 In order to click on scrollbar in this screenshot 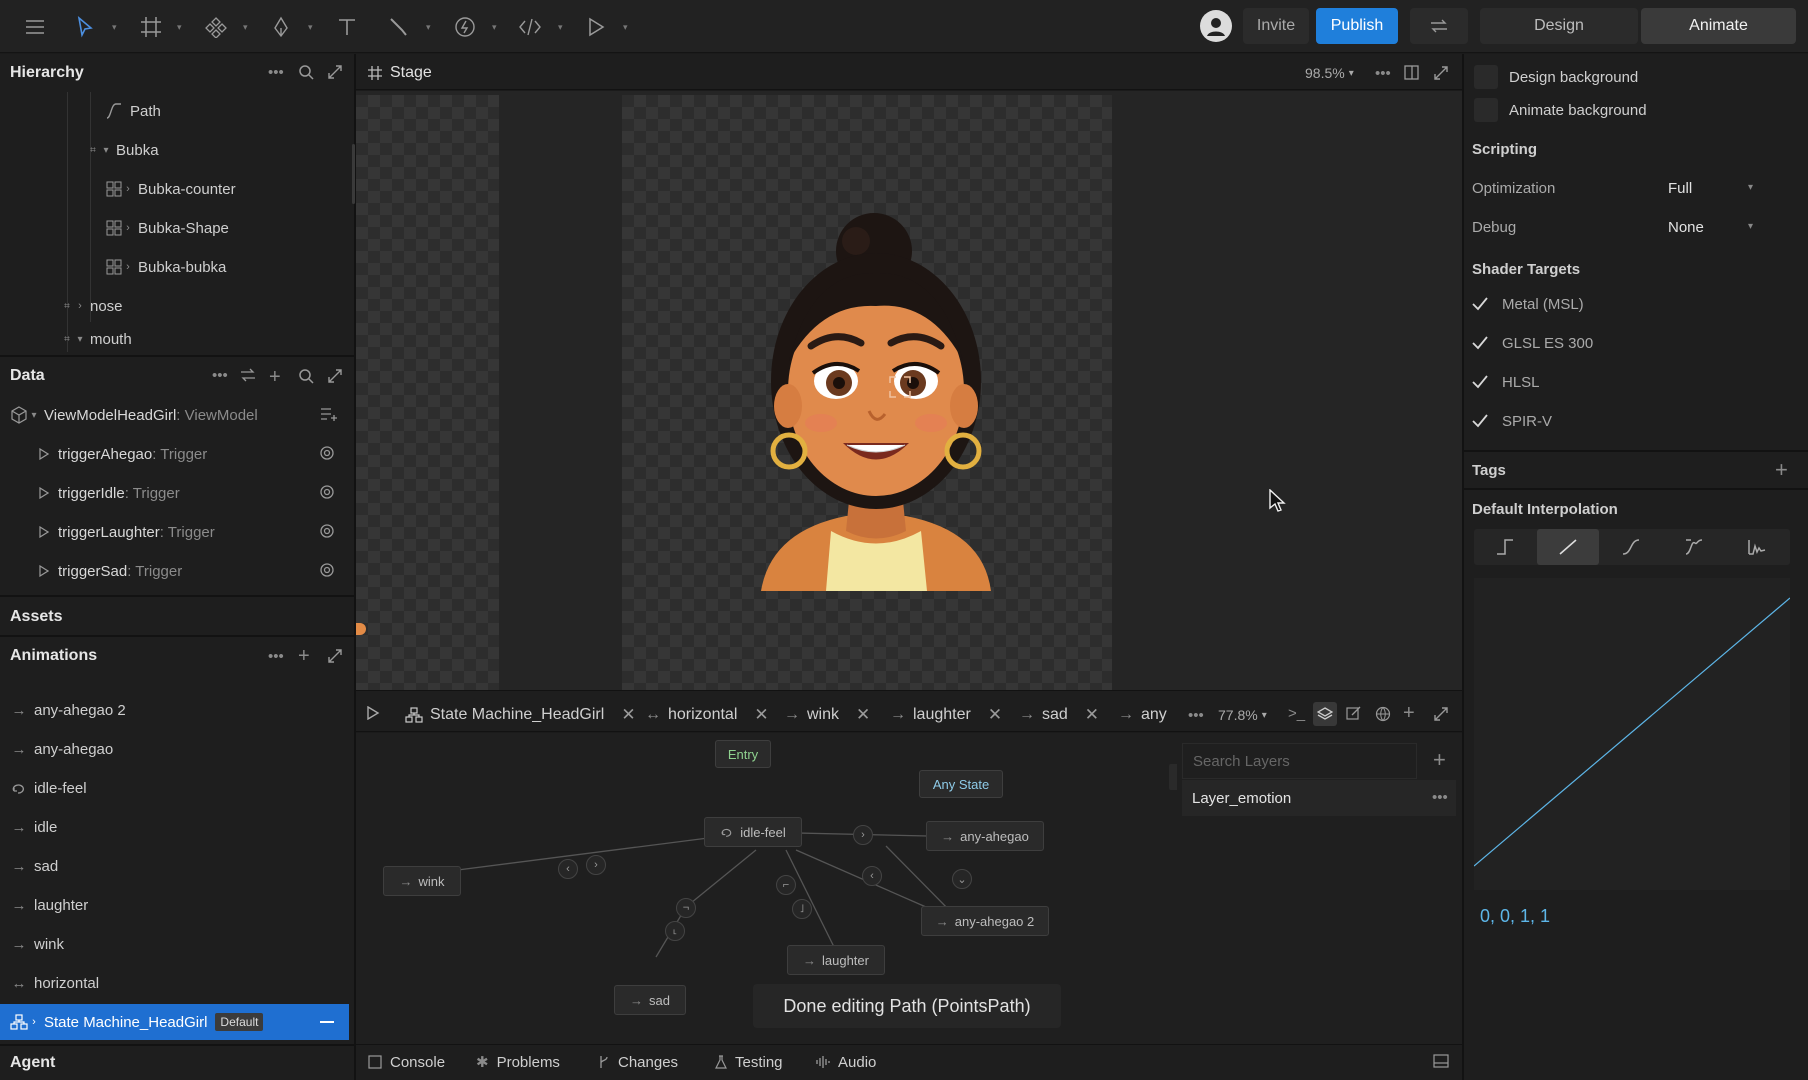, I will do `click(353, 174)`.